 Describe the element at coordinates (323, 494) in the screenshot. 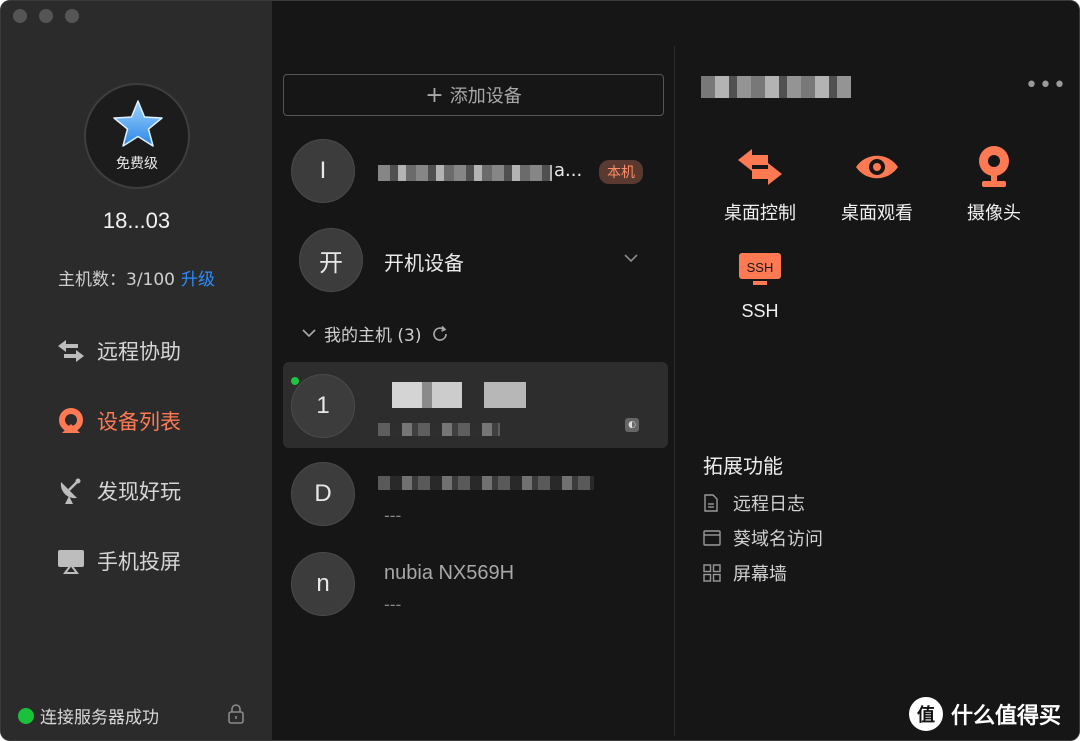

I see `avatar: D` at that location.